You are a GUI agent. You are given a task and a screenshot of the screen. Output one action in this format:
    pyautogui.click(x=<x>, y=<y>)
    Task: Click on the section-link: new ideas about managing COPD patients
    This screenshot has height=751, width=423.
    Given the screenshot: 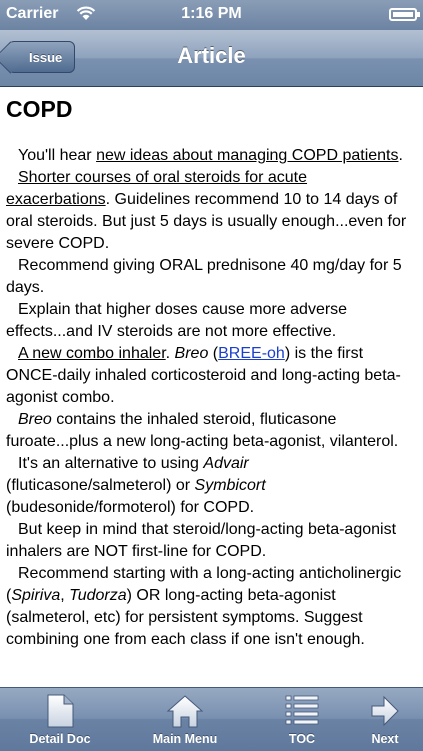 What is the action you would take?
    pyautogui.click(x=247, y=155)
    